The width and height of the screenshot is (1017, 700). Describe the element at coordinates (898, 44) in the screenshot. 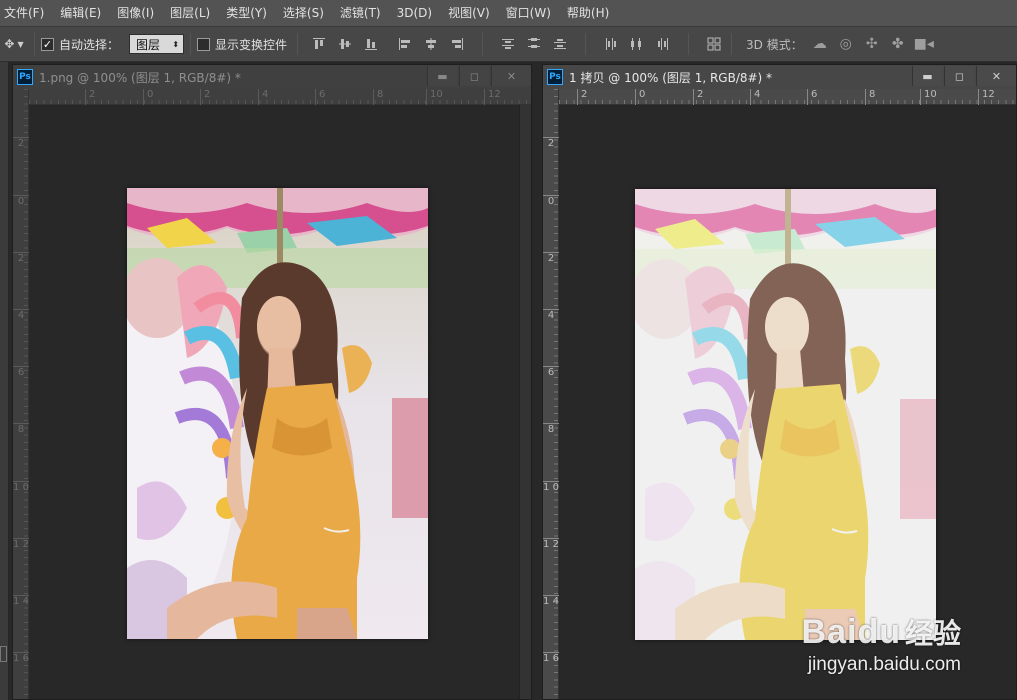

I see `slide-3d-icon: ✤` at that location.